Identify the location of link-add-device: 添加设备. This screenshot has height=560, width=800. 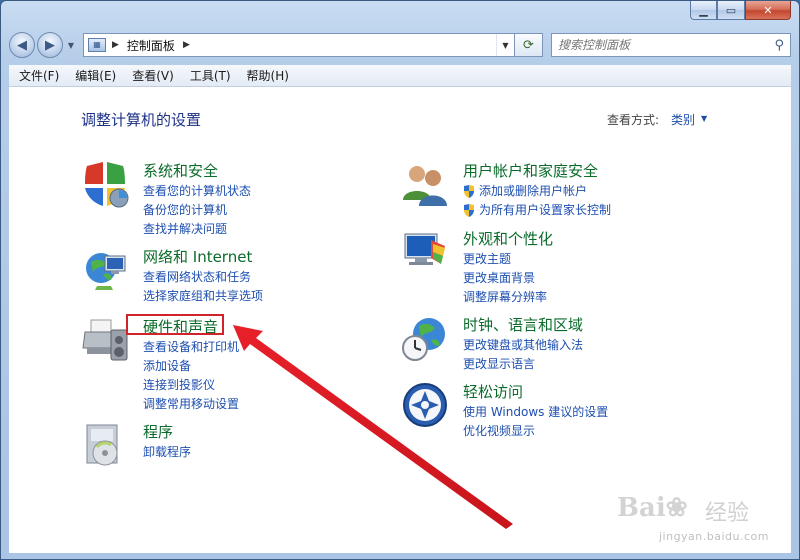
(191, 366).